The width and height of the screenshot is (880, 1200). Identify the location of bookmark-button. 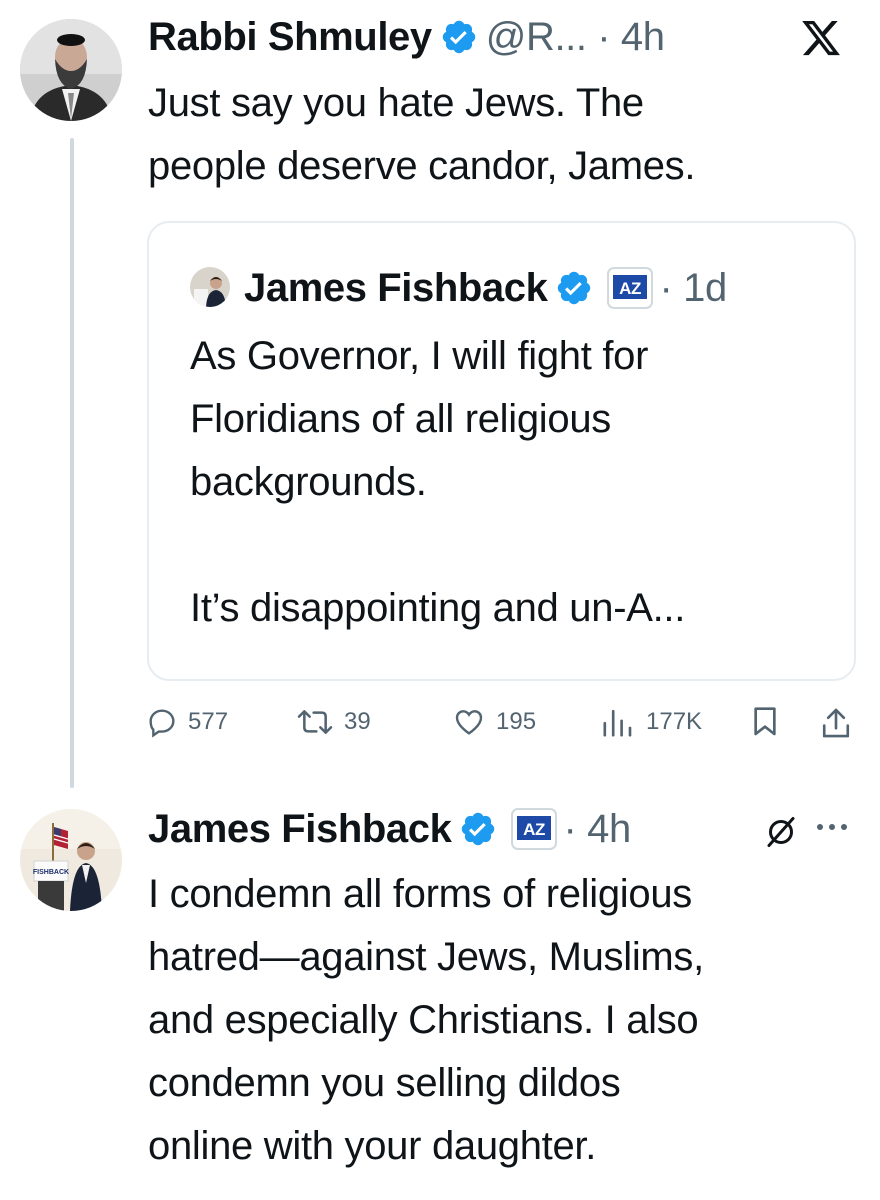
(765, 722).